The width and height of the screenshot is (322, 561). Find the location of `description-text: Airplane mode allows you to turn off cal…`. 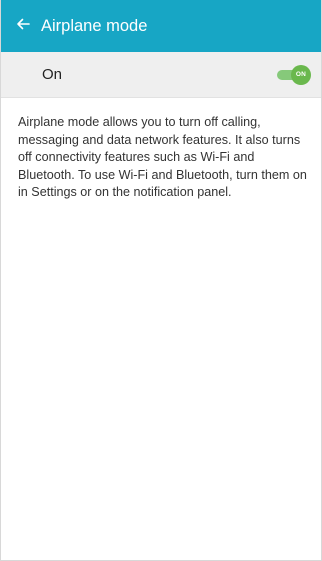

description-text: Airplane mode allows you to turn off cal… is located at coordinates (162, 157).